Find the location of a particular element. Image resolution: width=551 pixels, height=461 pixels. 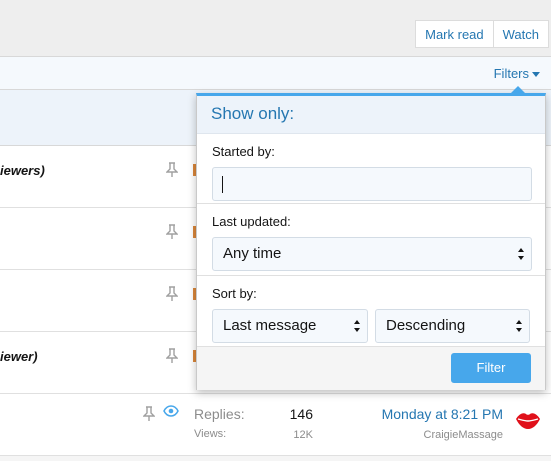

last-updated-select: Any time is located at coordinates (372, 254).